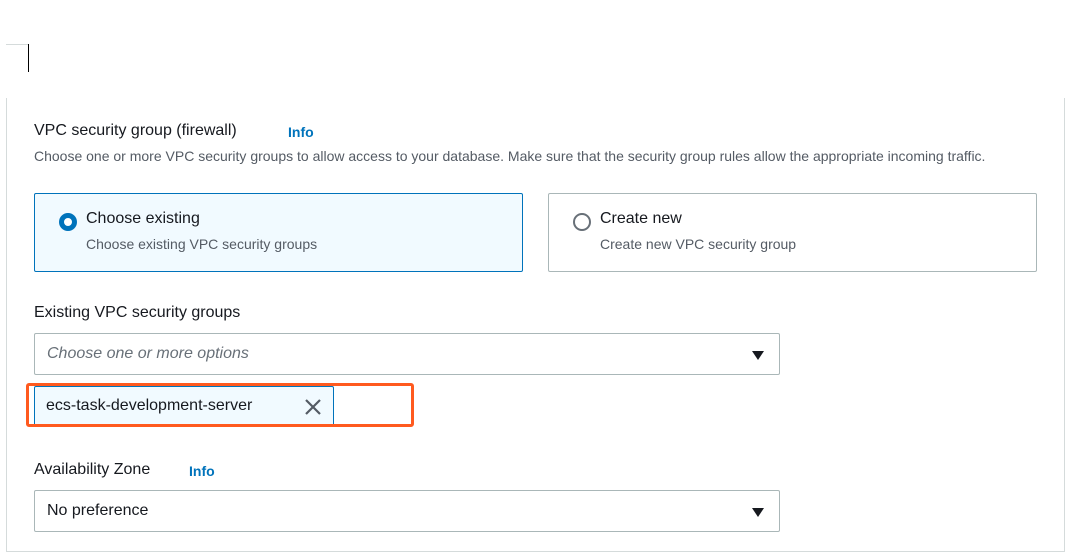 The width and height of the screenshot is (1071, 552). Describe the element at coordinates (313, 407) in the screenshot. I see `close-icon` at that location.